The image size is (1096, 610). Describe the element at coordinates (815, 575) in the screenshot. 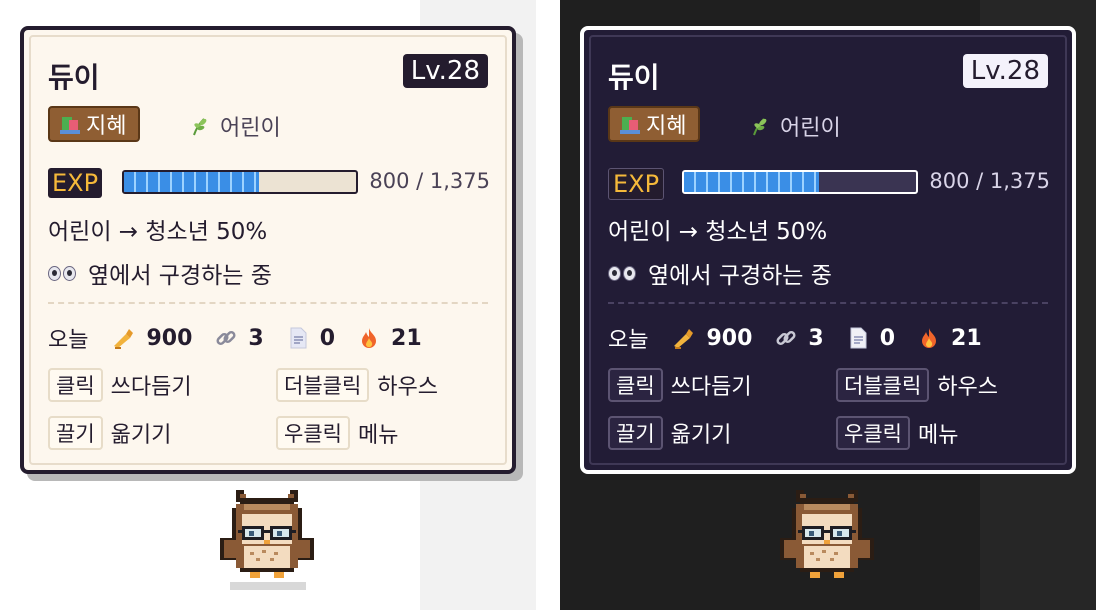

I see `owl-foot-left` at that location.